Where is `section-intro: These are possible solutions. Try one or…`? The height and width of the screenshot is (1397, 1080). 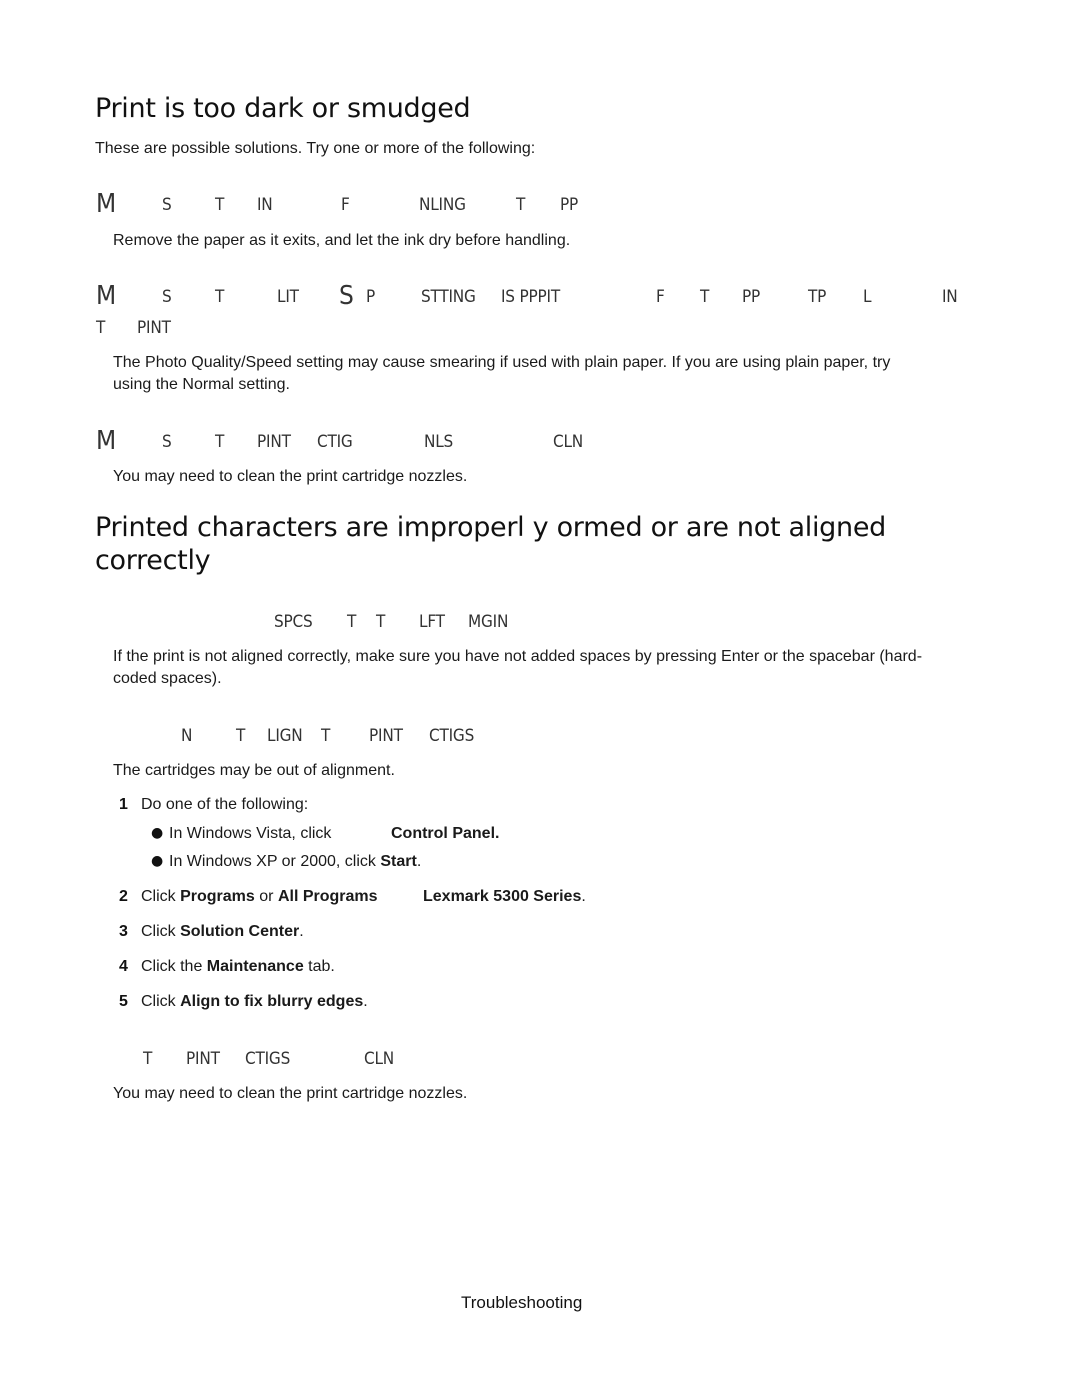 section-intro: These are possible solutions. Try one or… is located at coordinates (315, 148).